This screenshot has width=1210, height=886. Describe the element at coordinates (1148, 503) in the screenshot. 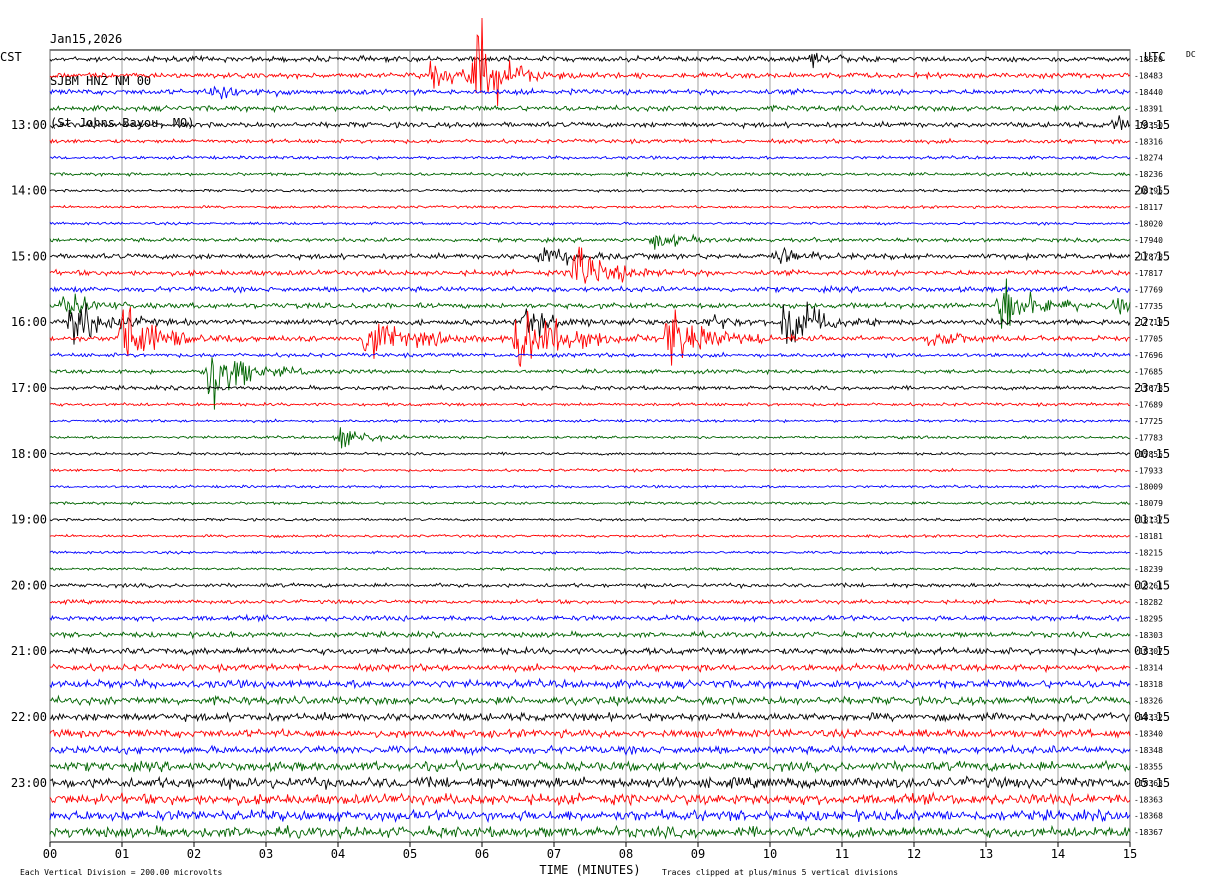

I see `dc-offset-label: -18079` at that location.